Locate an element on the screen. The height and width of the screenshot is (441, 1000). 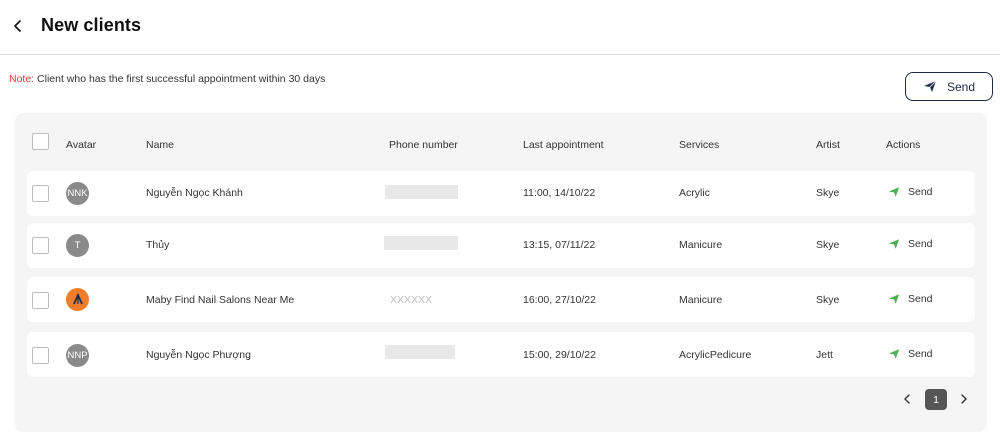
last-appointment: 13:15, 07/11/22 is located at coordinates (559, 245).